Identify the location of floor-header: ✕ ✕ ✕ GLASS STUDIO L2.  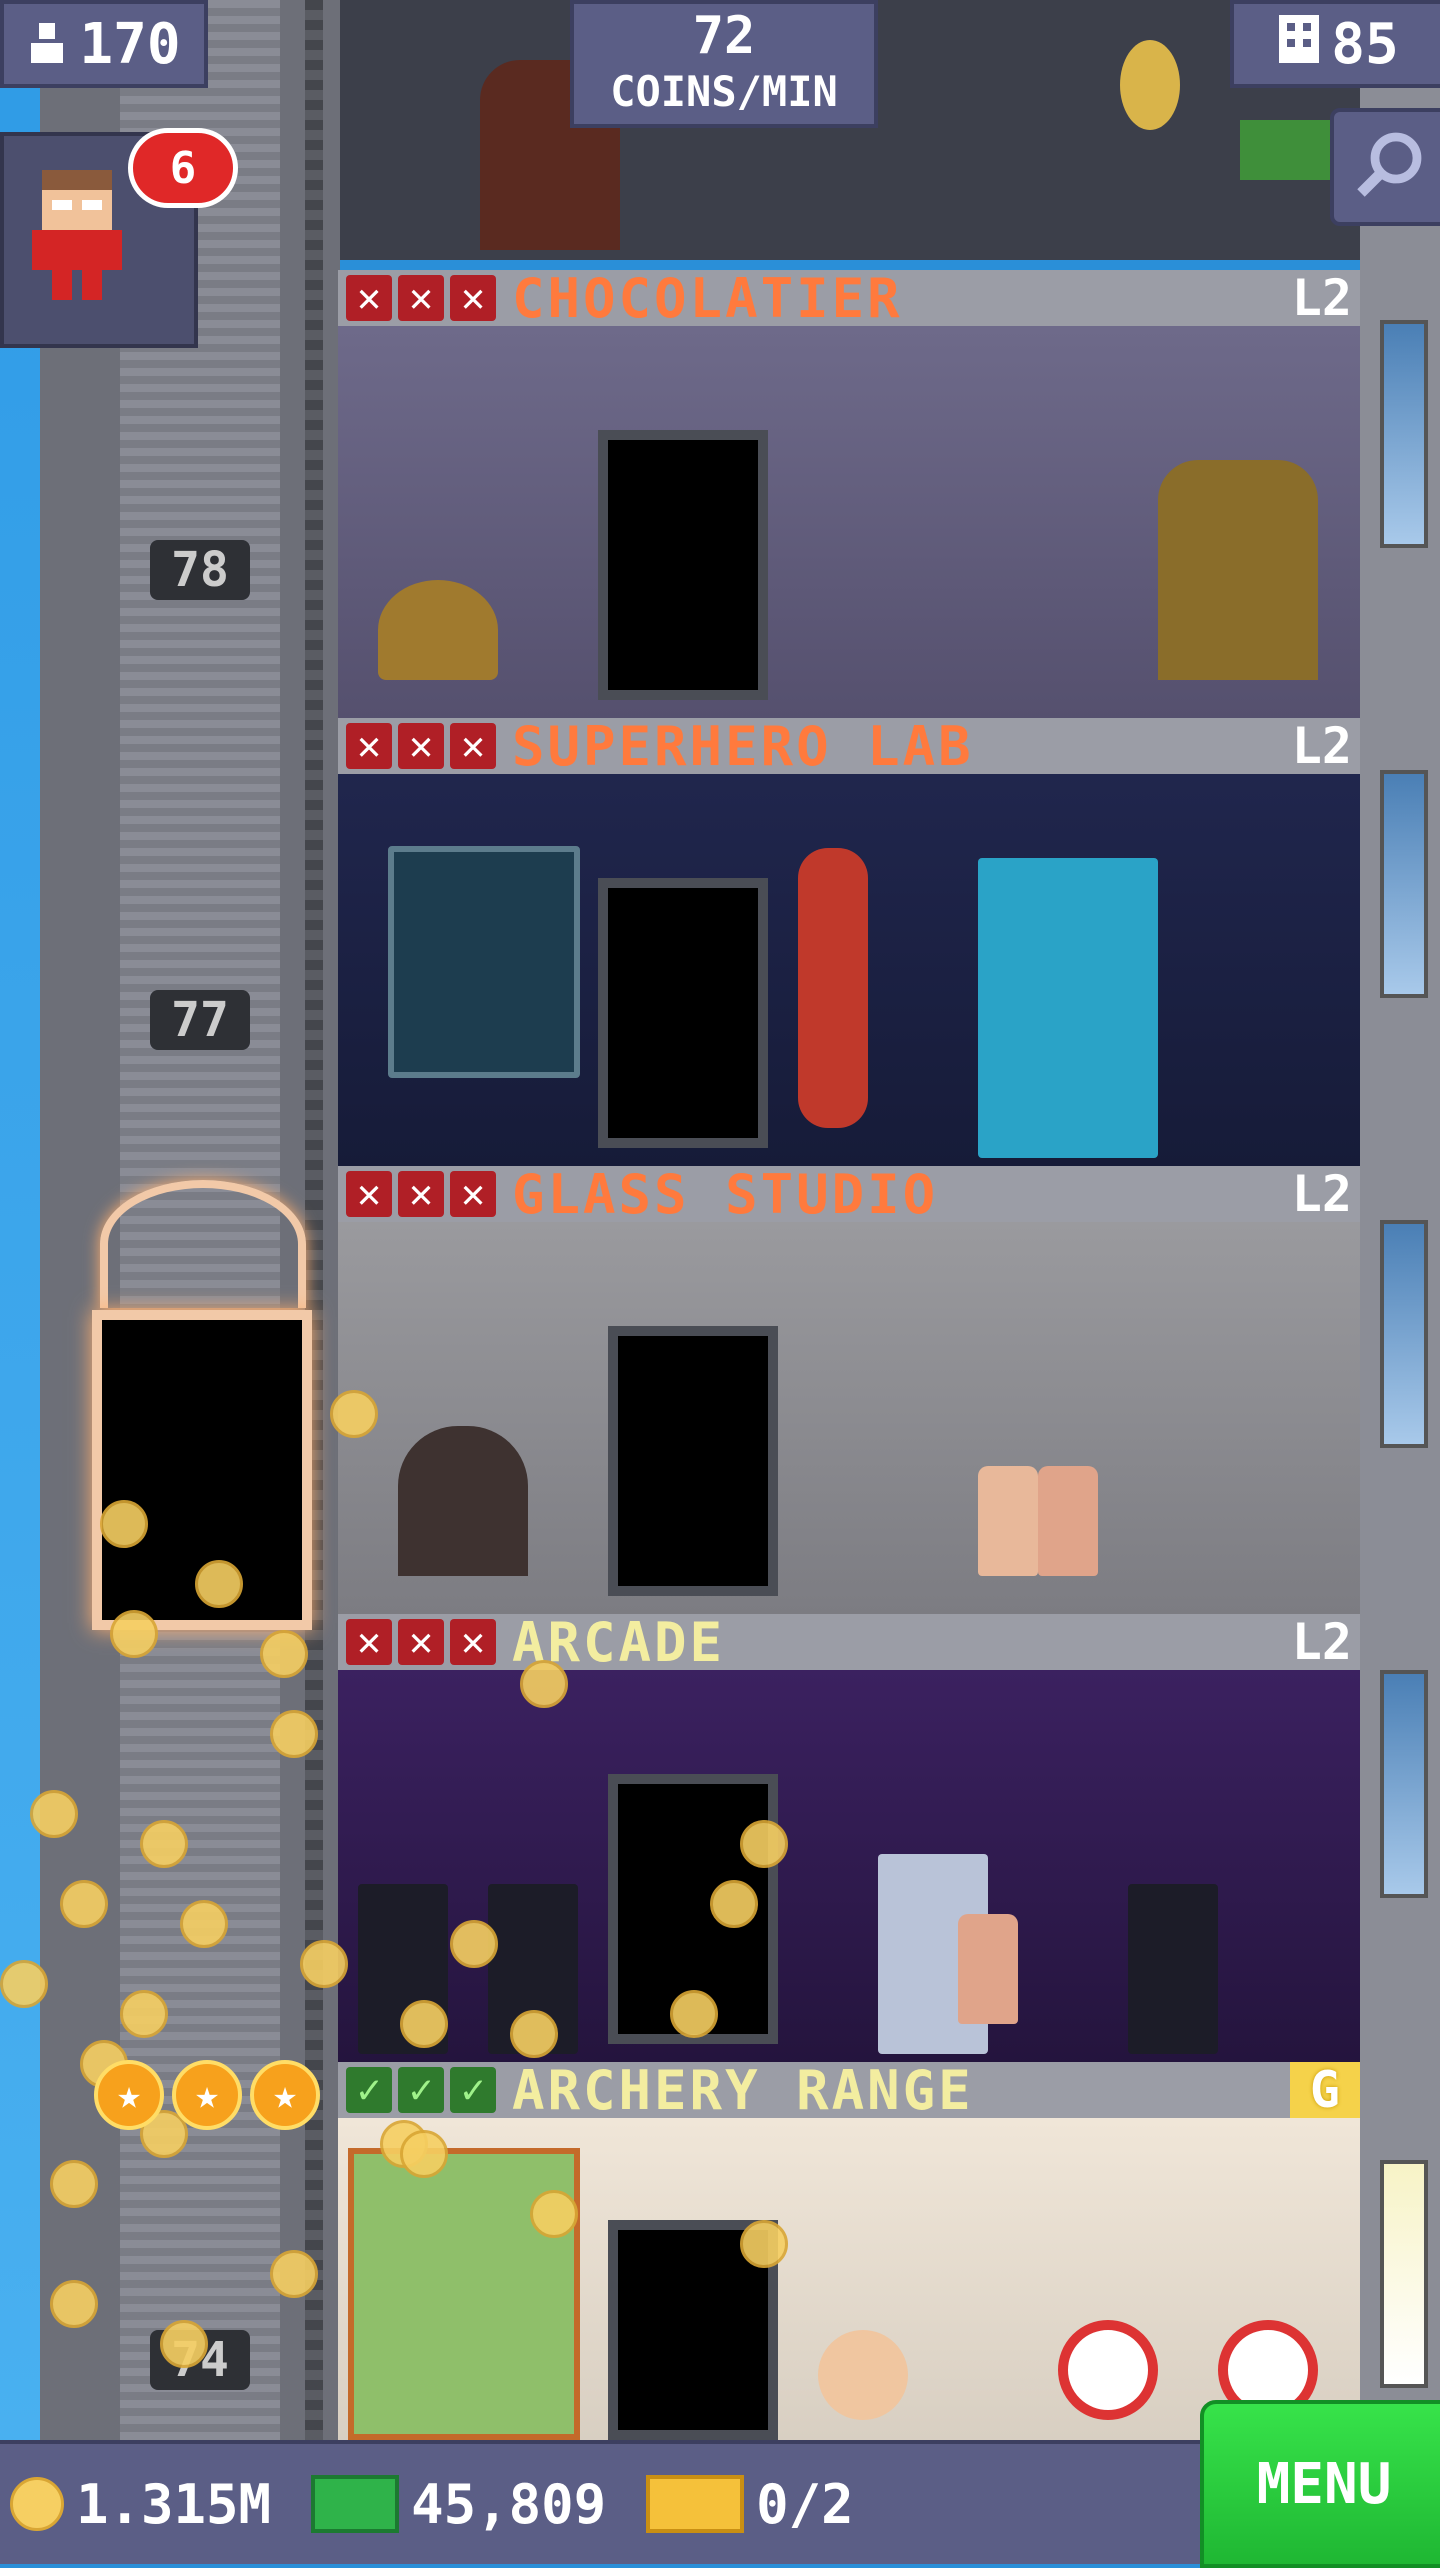
(849, 1194).